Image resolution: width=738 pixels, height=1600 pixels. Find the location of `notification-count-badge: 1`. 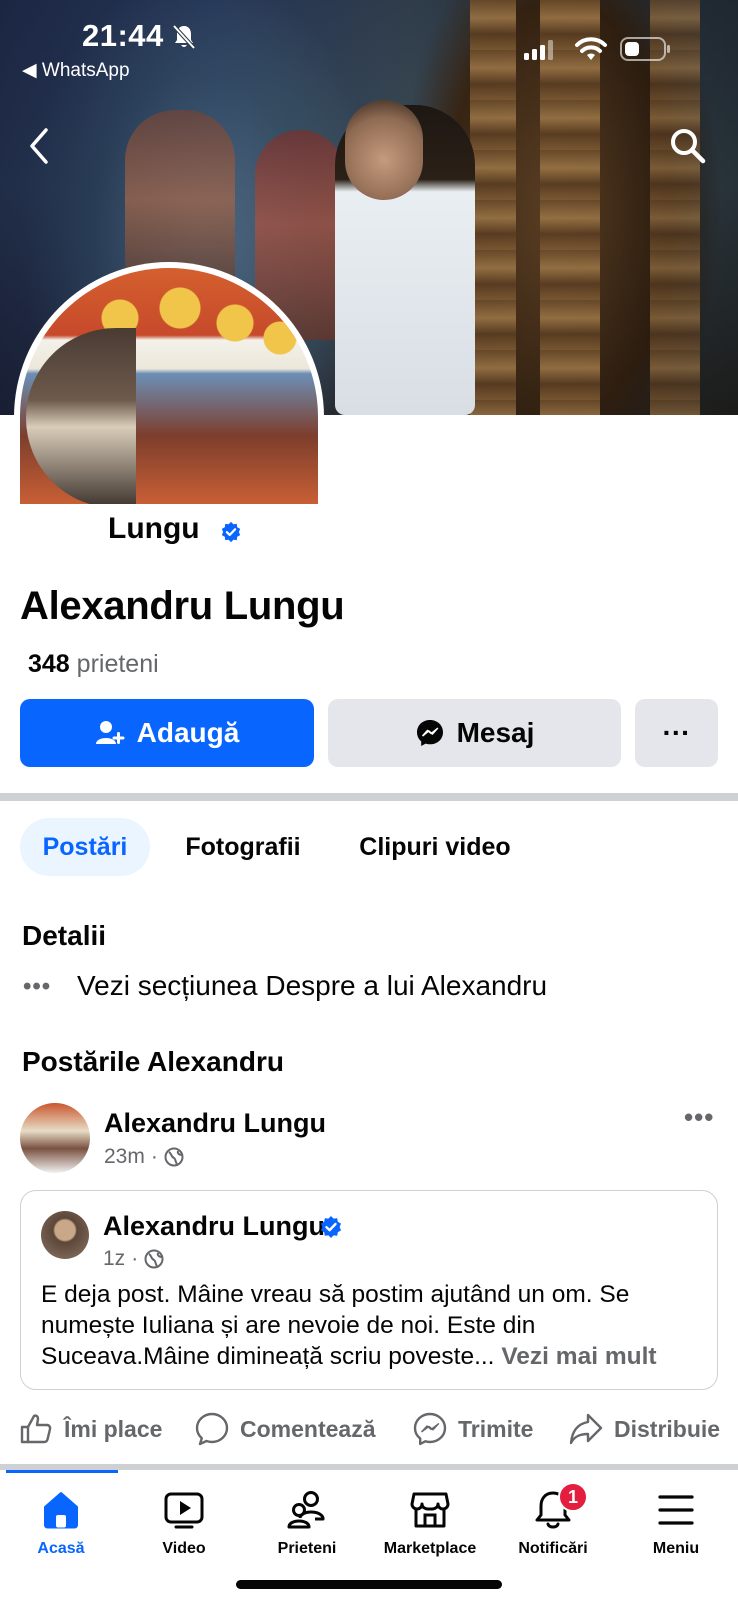

notification-count-badge: 1 is located at coordinates (573, 1497).